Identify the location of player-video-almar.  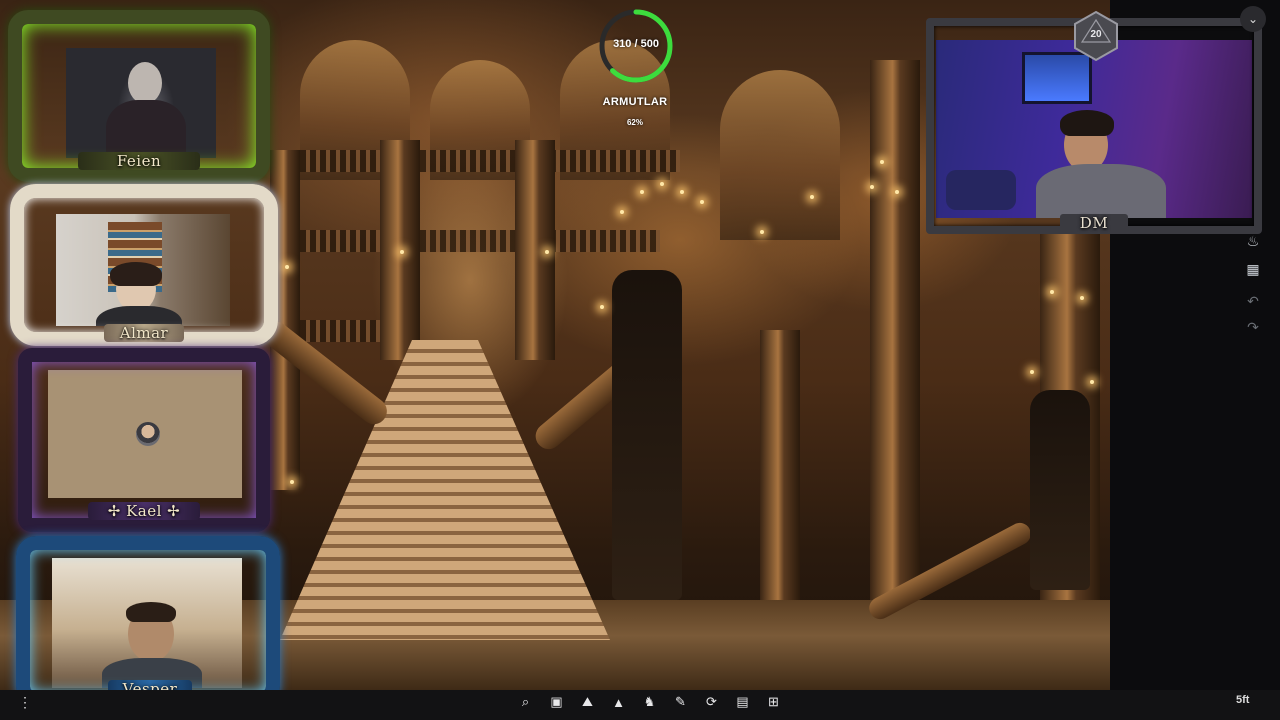
(143, 270).